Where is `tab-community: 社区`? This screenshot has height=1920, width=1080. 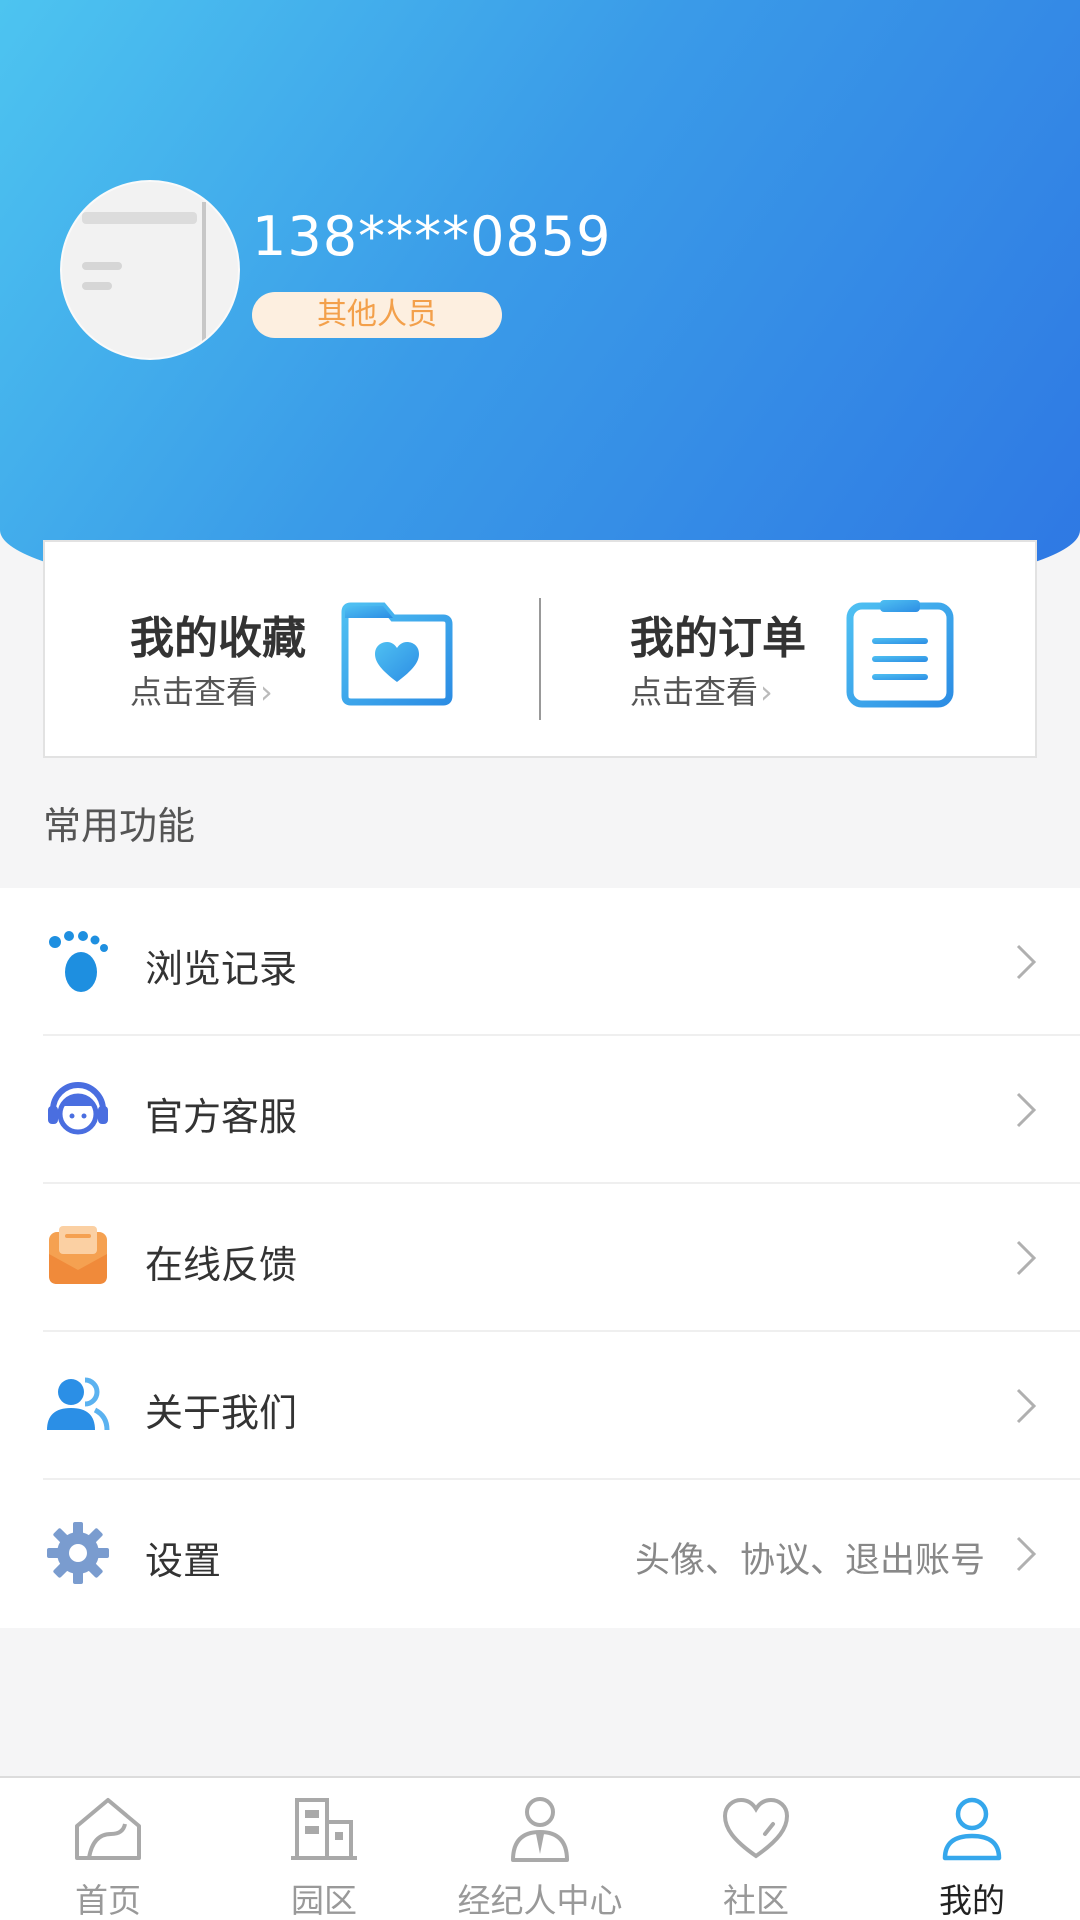
tab-community: 社区 is located at coordinates (756, 1849).